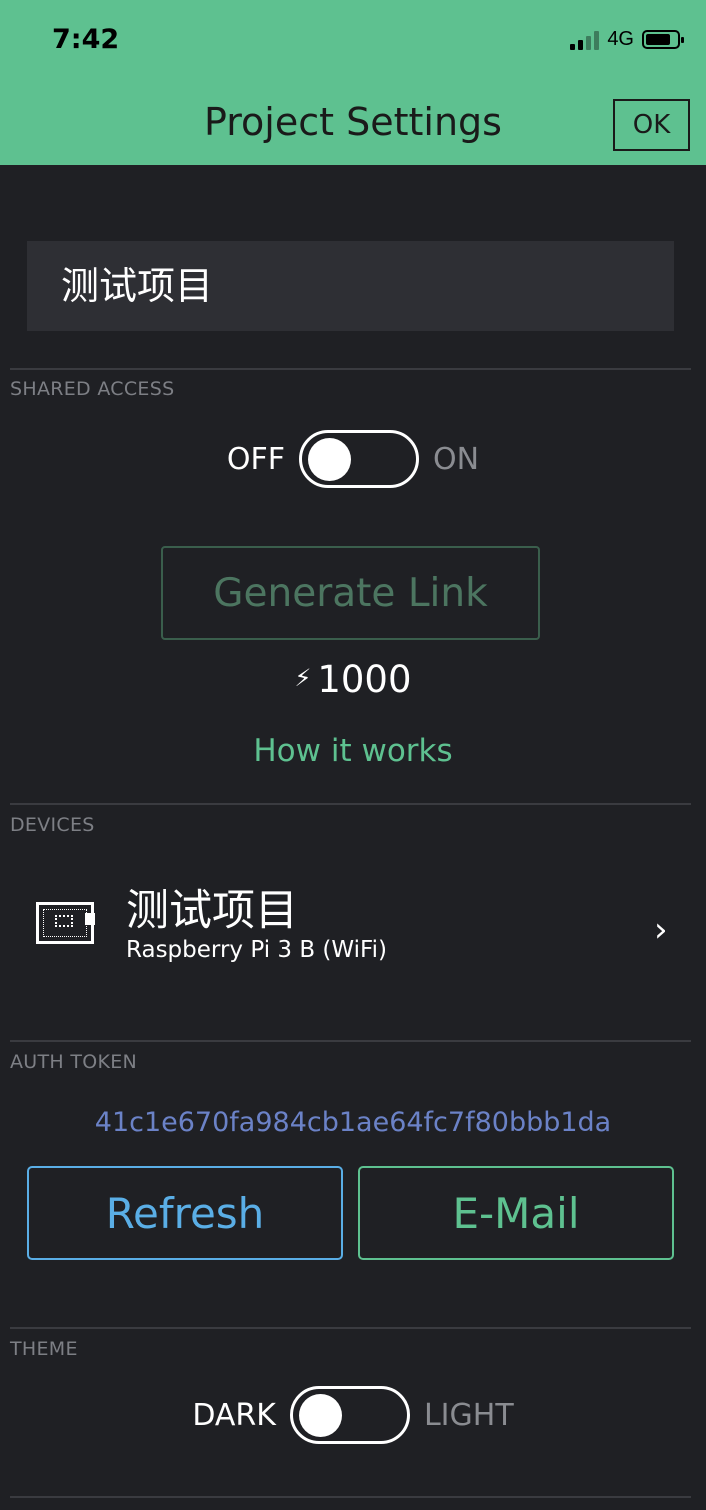 Image resolution: width=706 pixels, height=1510 pixels. Describe the element at coordinates (350, 593) in the screenshot. I see `generate-link-button: Generate Link` at that location.